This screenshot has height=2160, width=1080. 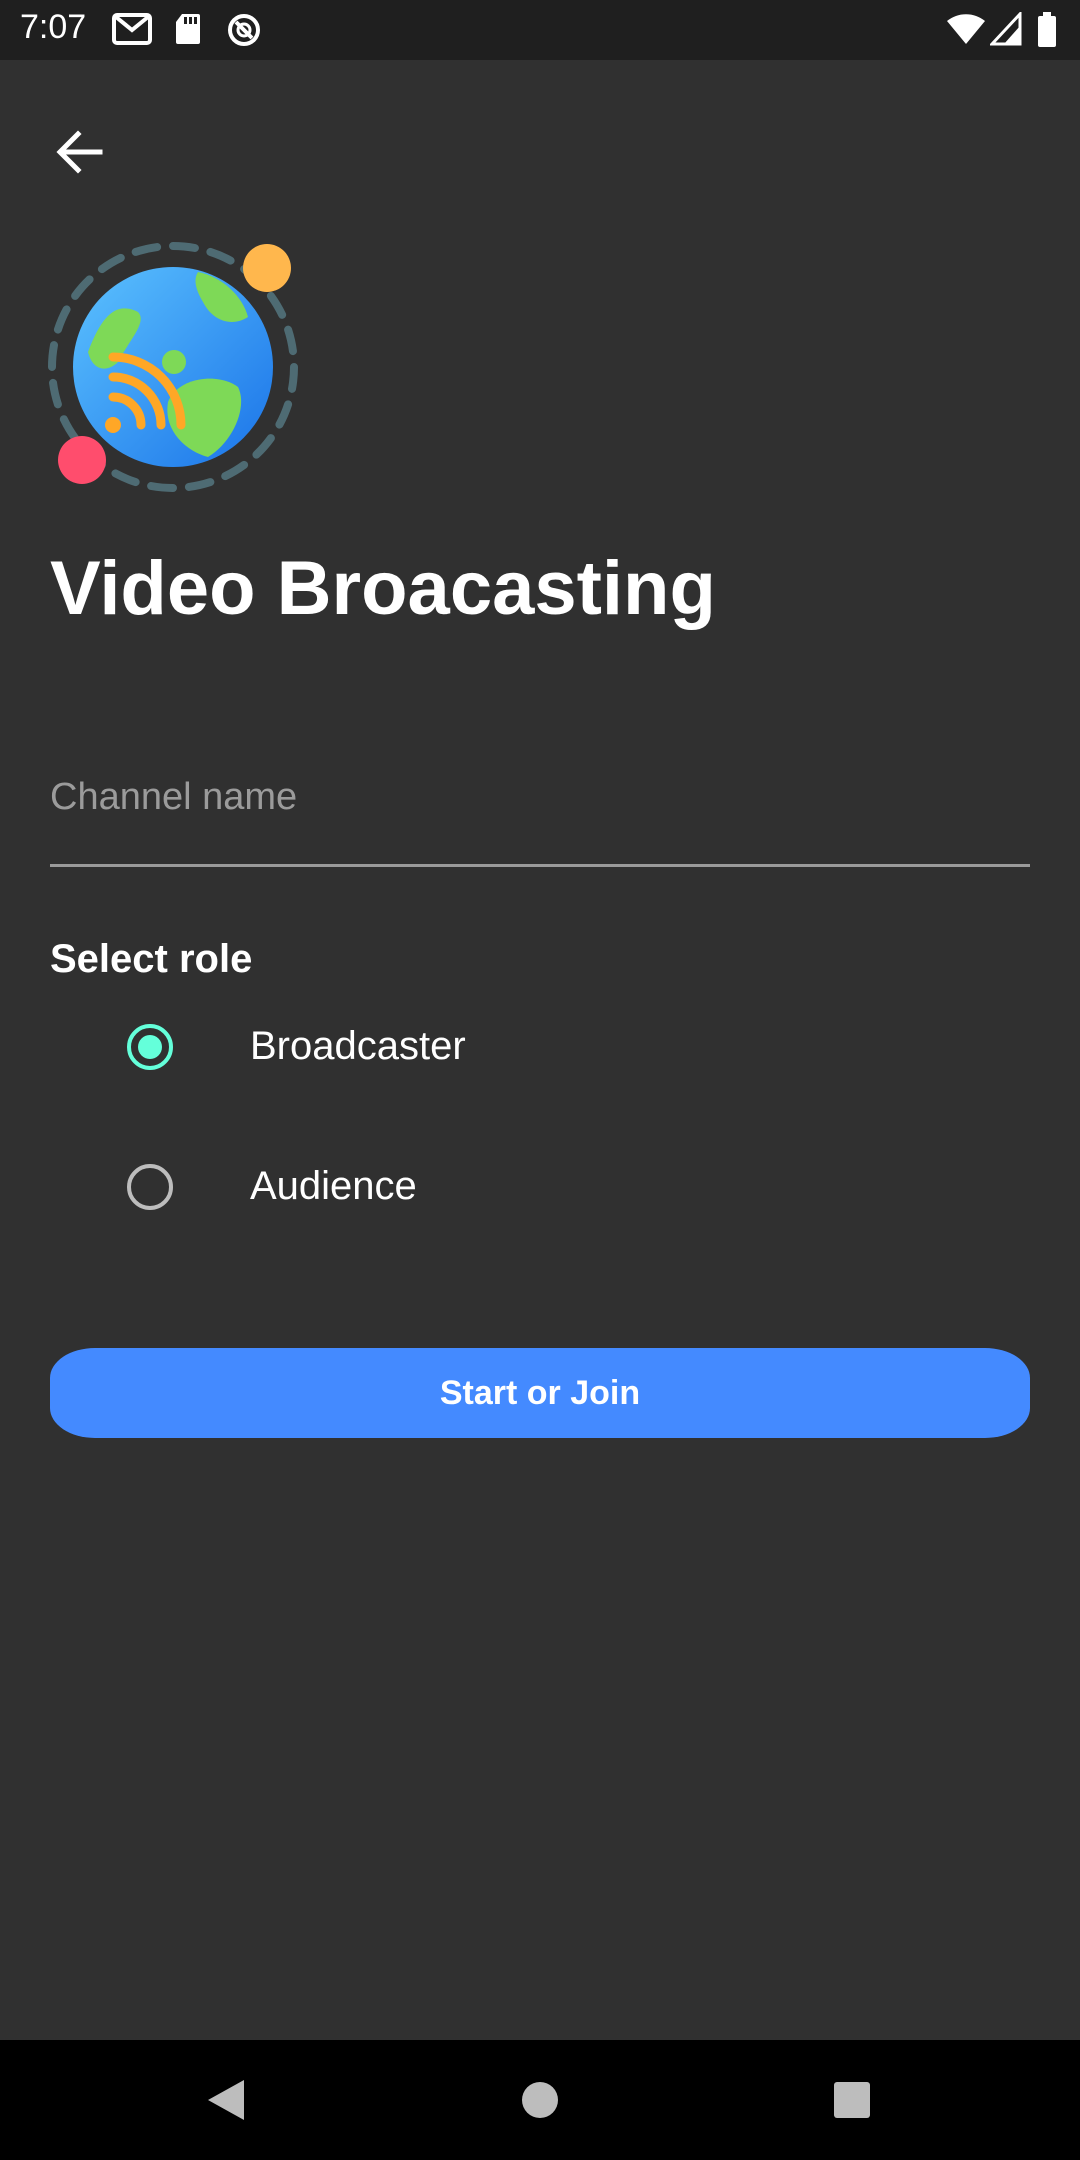 What do you see at coordinates (540, 1187) in the screenshot?
I see `role-option-audience: Audience` at bounding box center [540, 1187].